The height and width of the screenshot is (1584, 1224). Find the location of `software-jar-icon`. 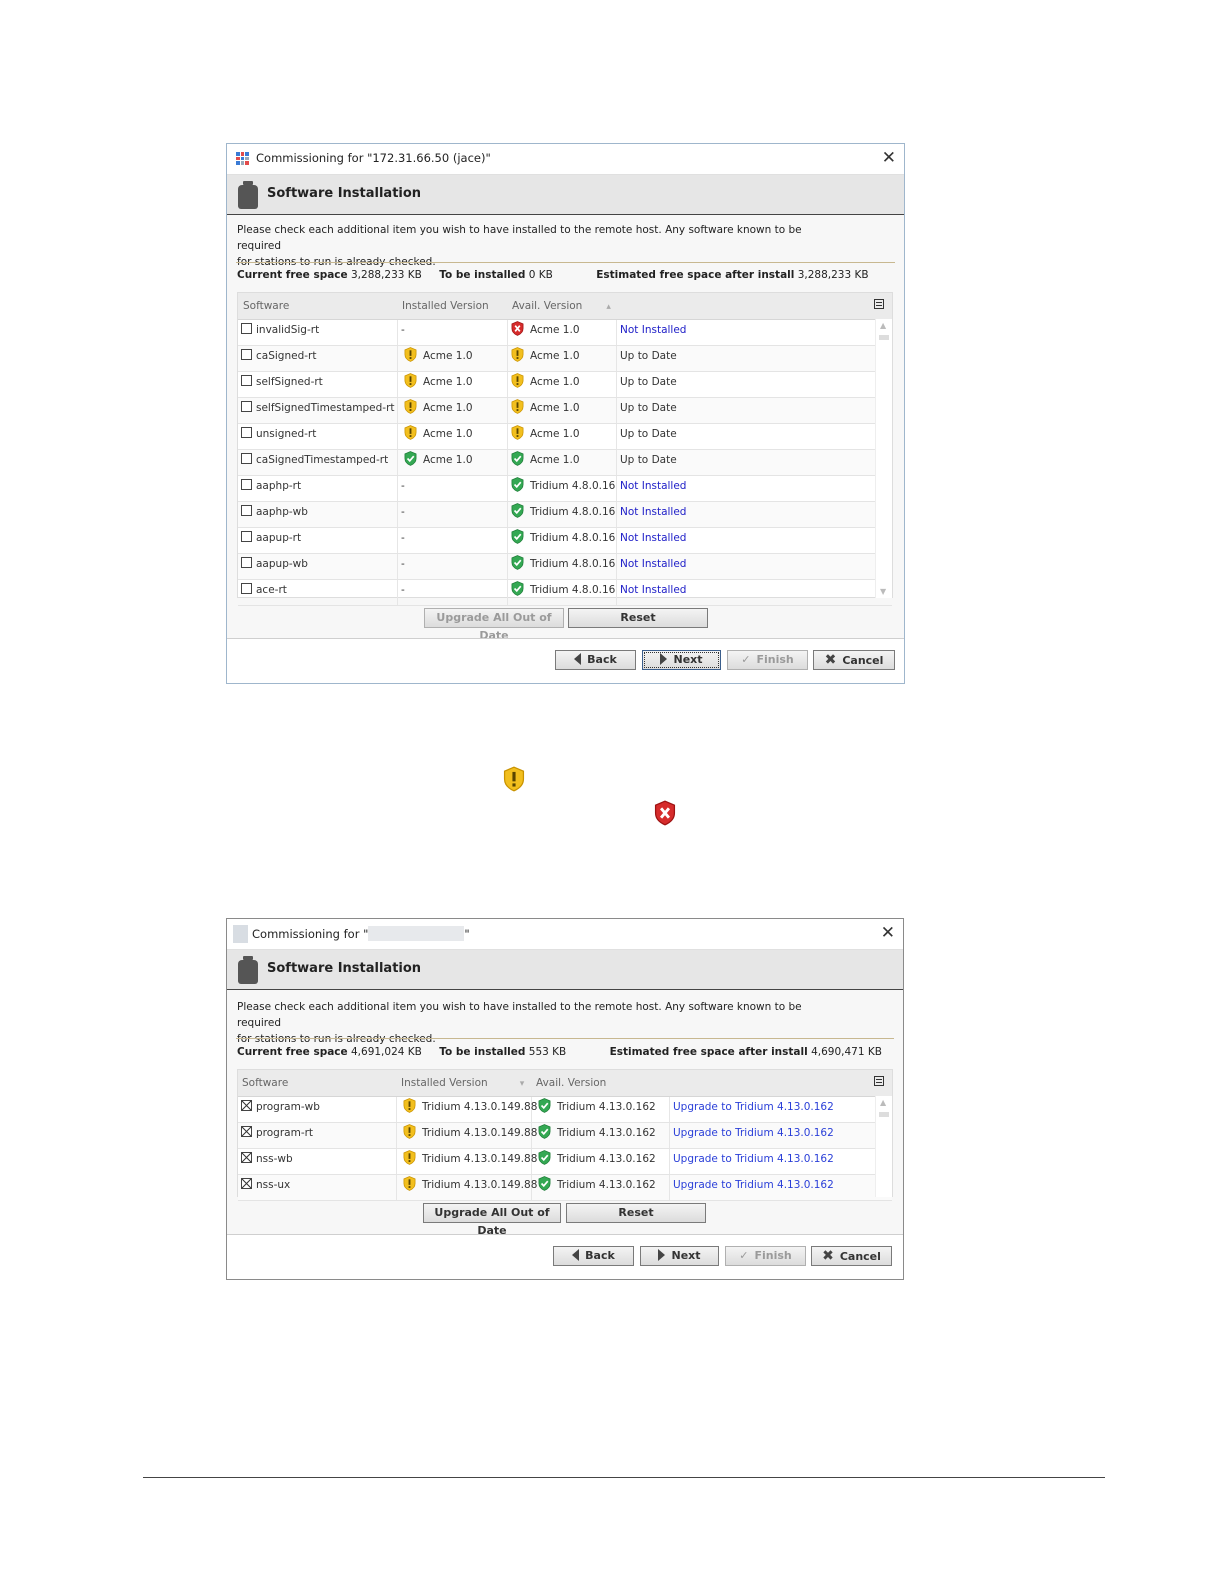

software-jar-icon is located at coordinates (248, 970).